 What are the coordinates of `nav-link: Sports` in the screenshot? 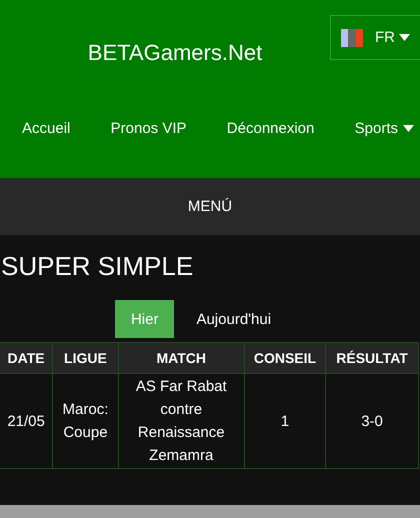 It's located at (384, 128).